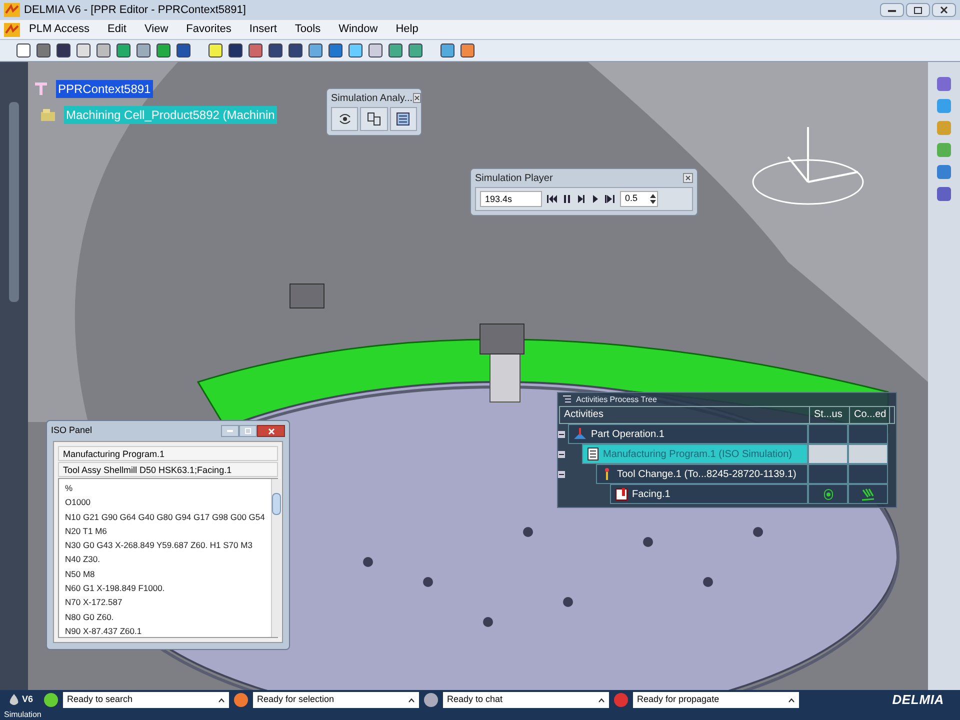 This screenshot has height=720, width=960. I want to click on code-line: N60 G1 X-198.849 F1000., so click(115, 589).